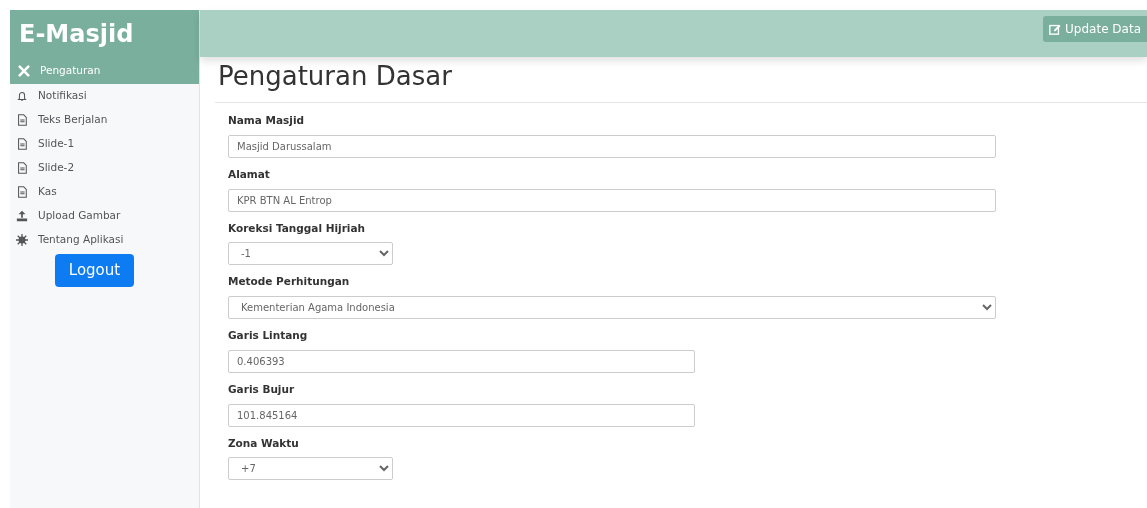  What do you see at coordinates (297, 228) in the screenshot?
I see `field-label: Koreksi Tanggal Hijriah` at bounding box center [297, 228].